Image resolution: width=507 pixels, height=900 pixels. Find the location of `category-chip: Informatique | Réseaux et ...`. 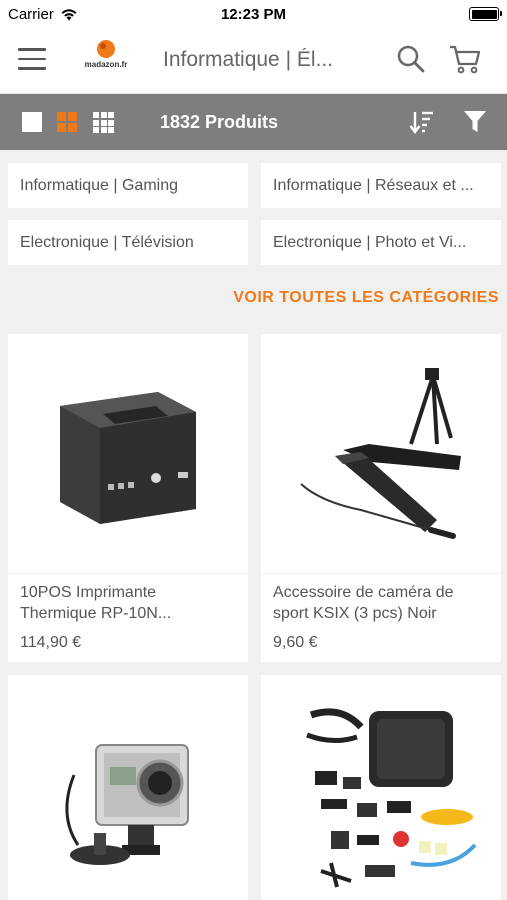

category-chip: Informatique | Réseaux et ... is located at coordinates (381, 185).